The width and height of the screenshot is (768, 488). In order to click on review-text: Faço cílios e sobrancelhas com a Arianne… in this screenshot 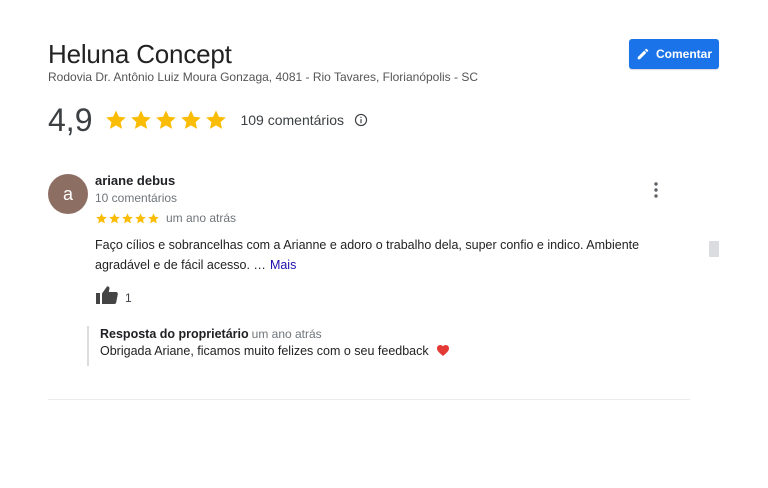, I will do `click(390, 255)`.